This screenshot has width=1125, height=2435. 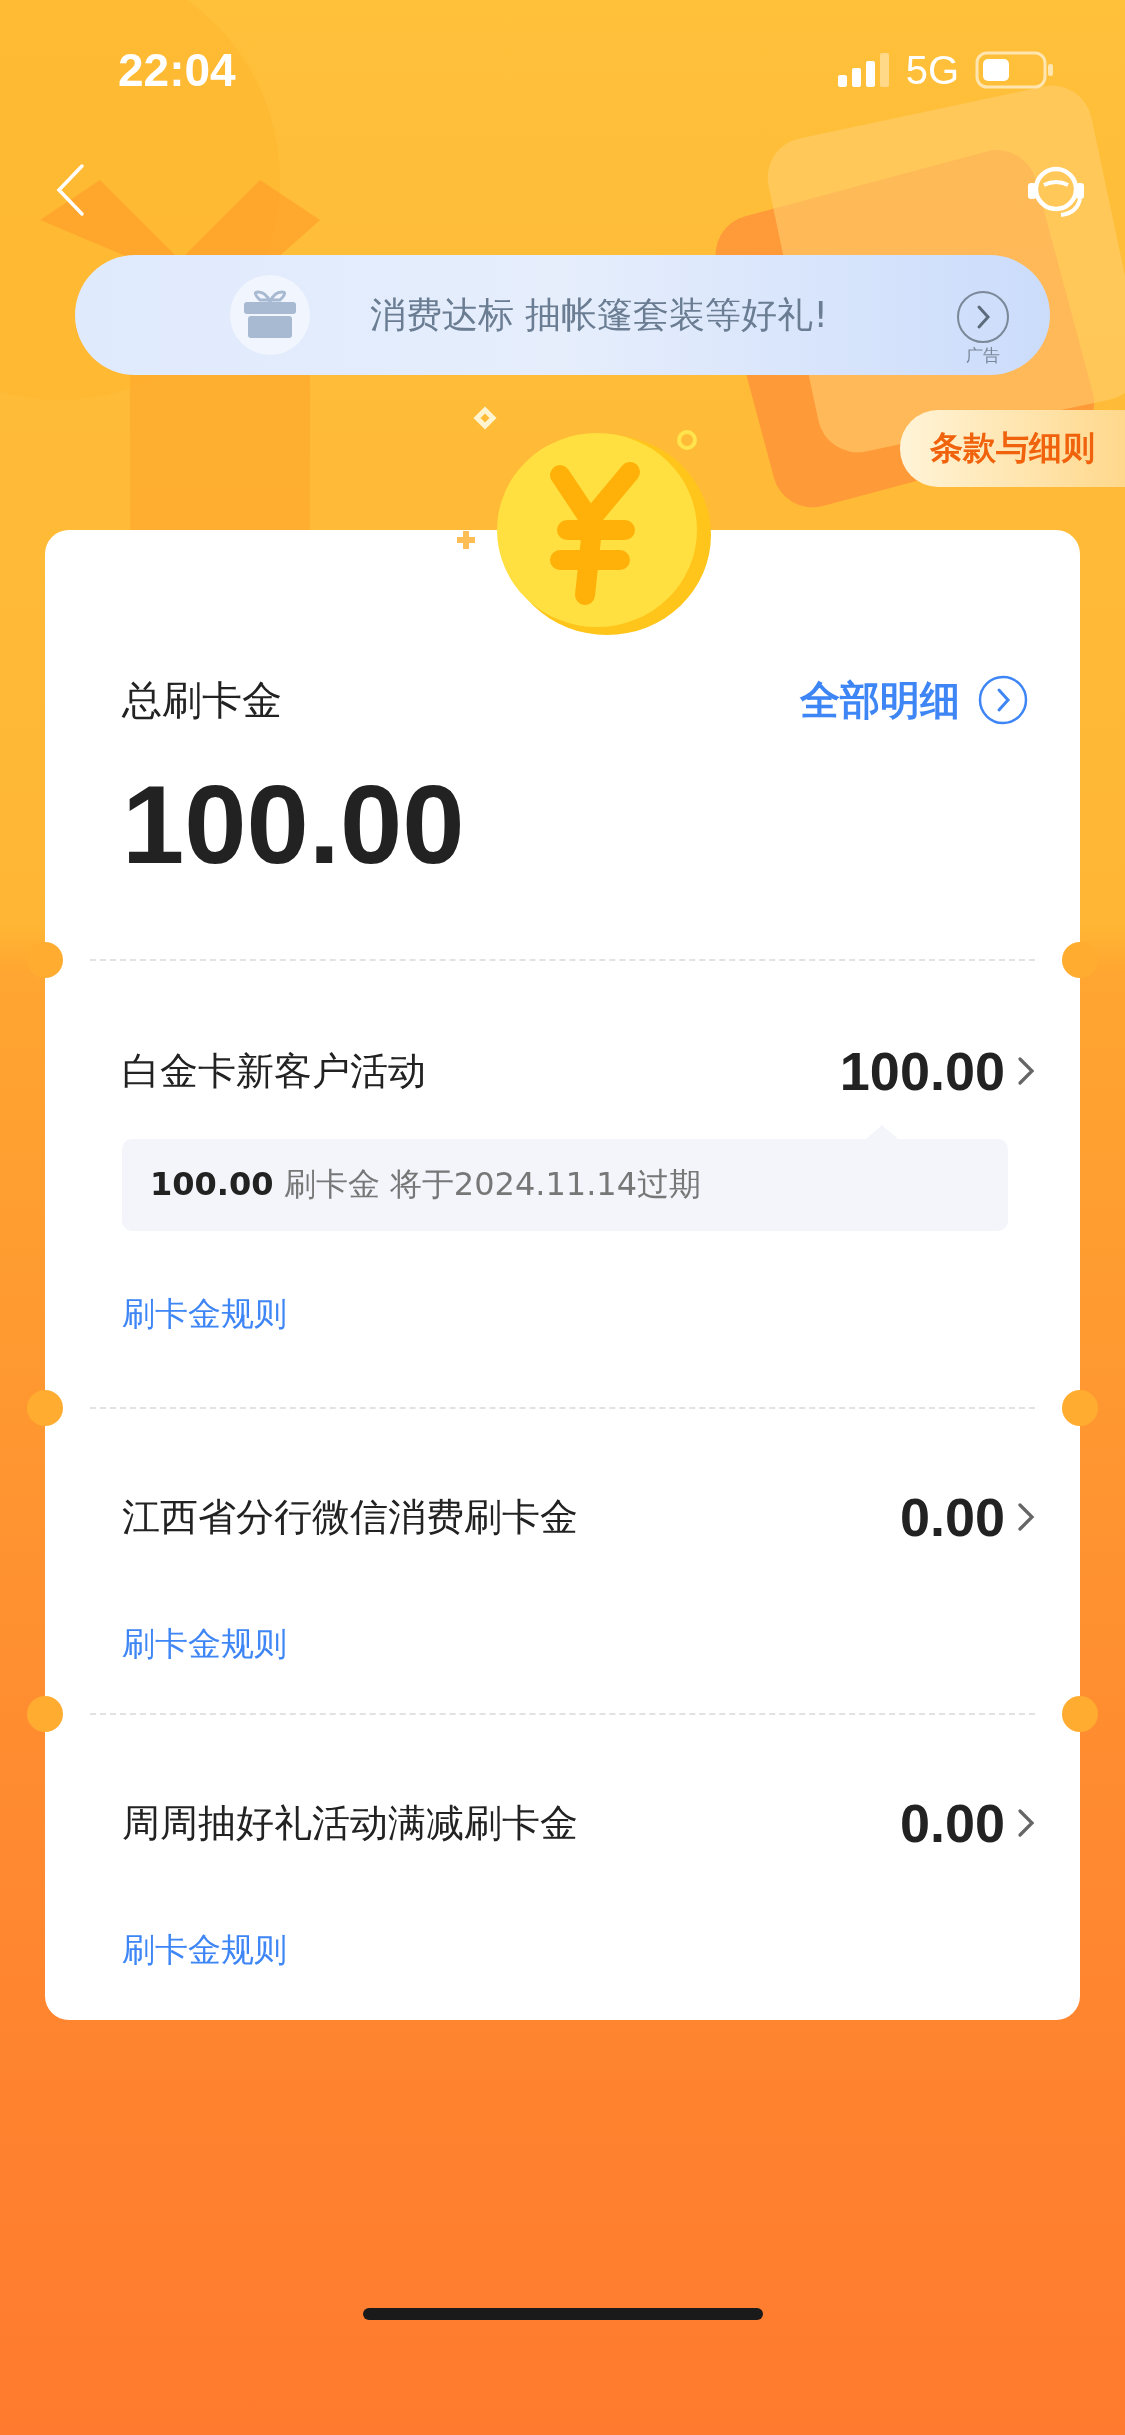 I want to click on back-button, so click(x=70, y=190).